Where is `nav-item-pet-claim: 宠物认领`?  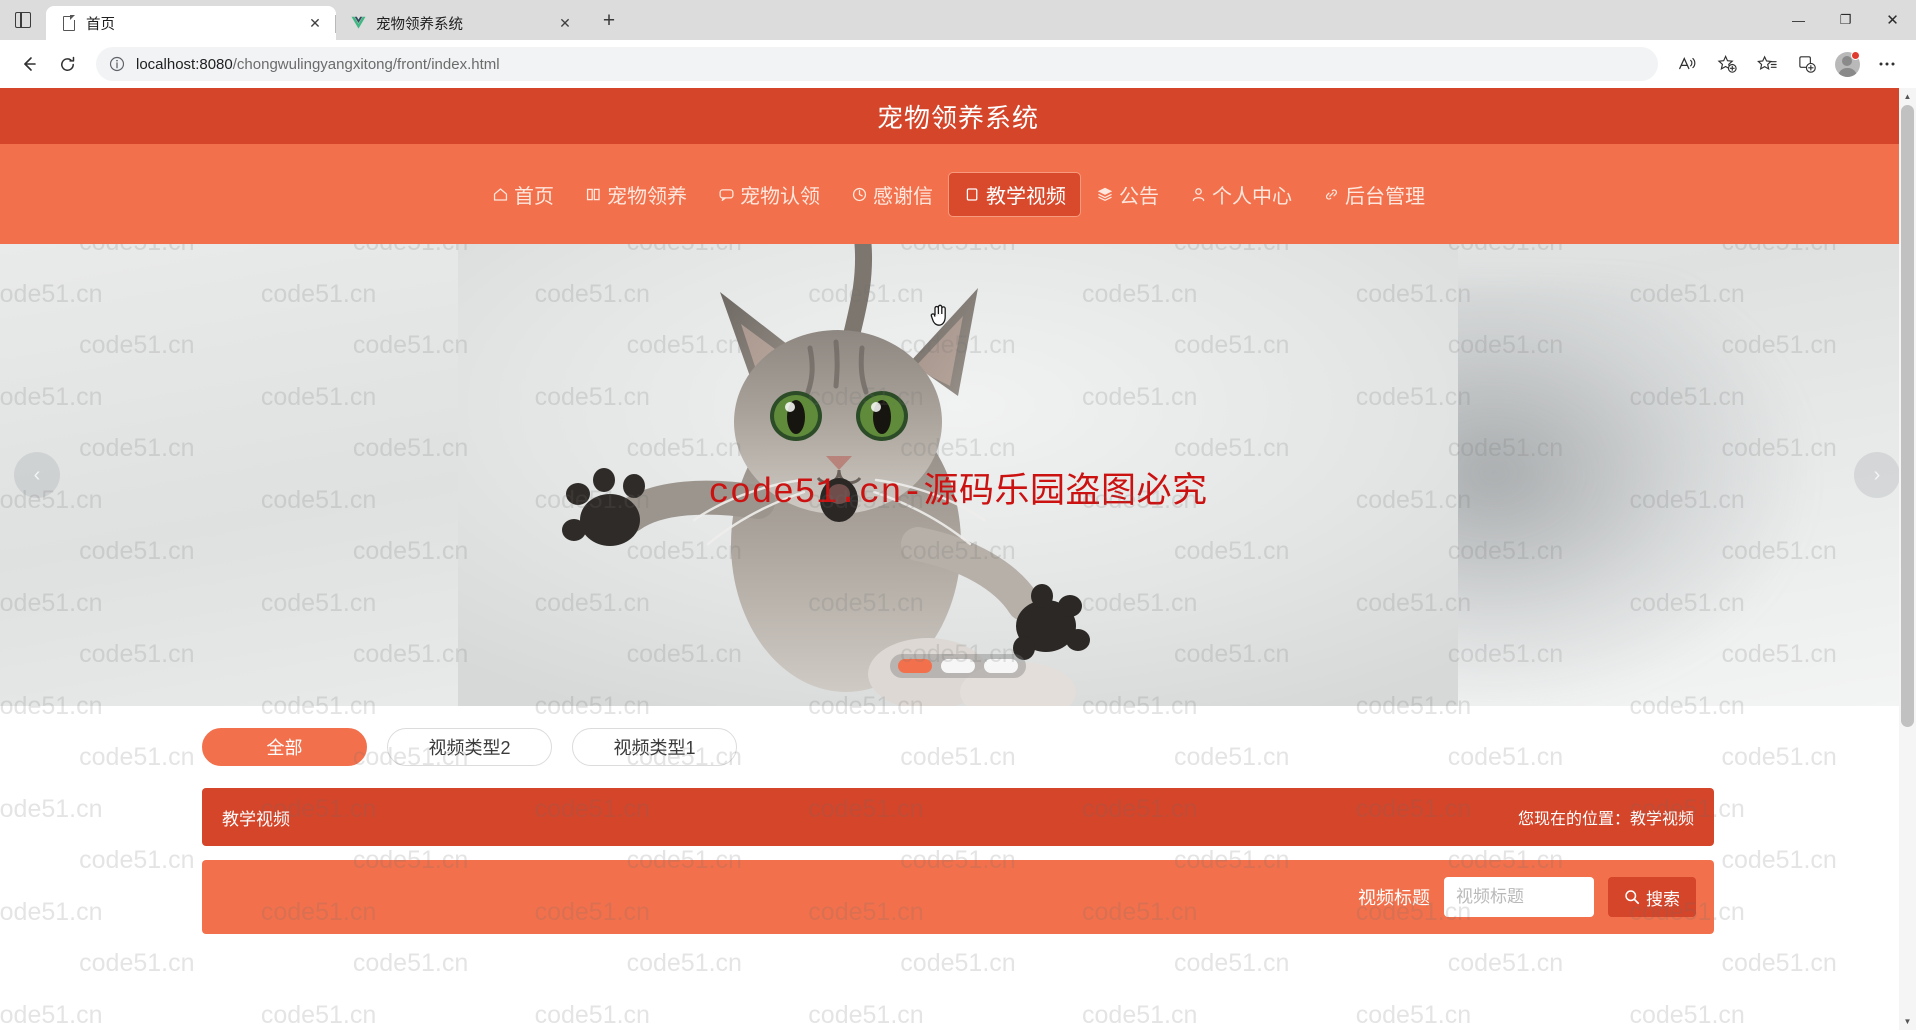
nav-item-pet-claim: 宠物认领 is located at coordinates (768, 194).